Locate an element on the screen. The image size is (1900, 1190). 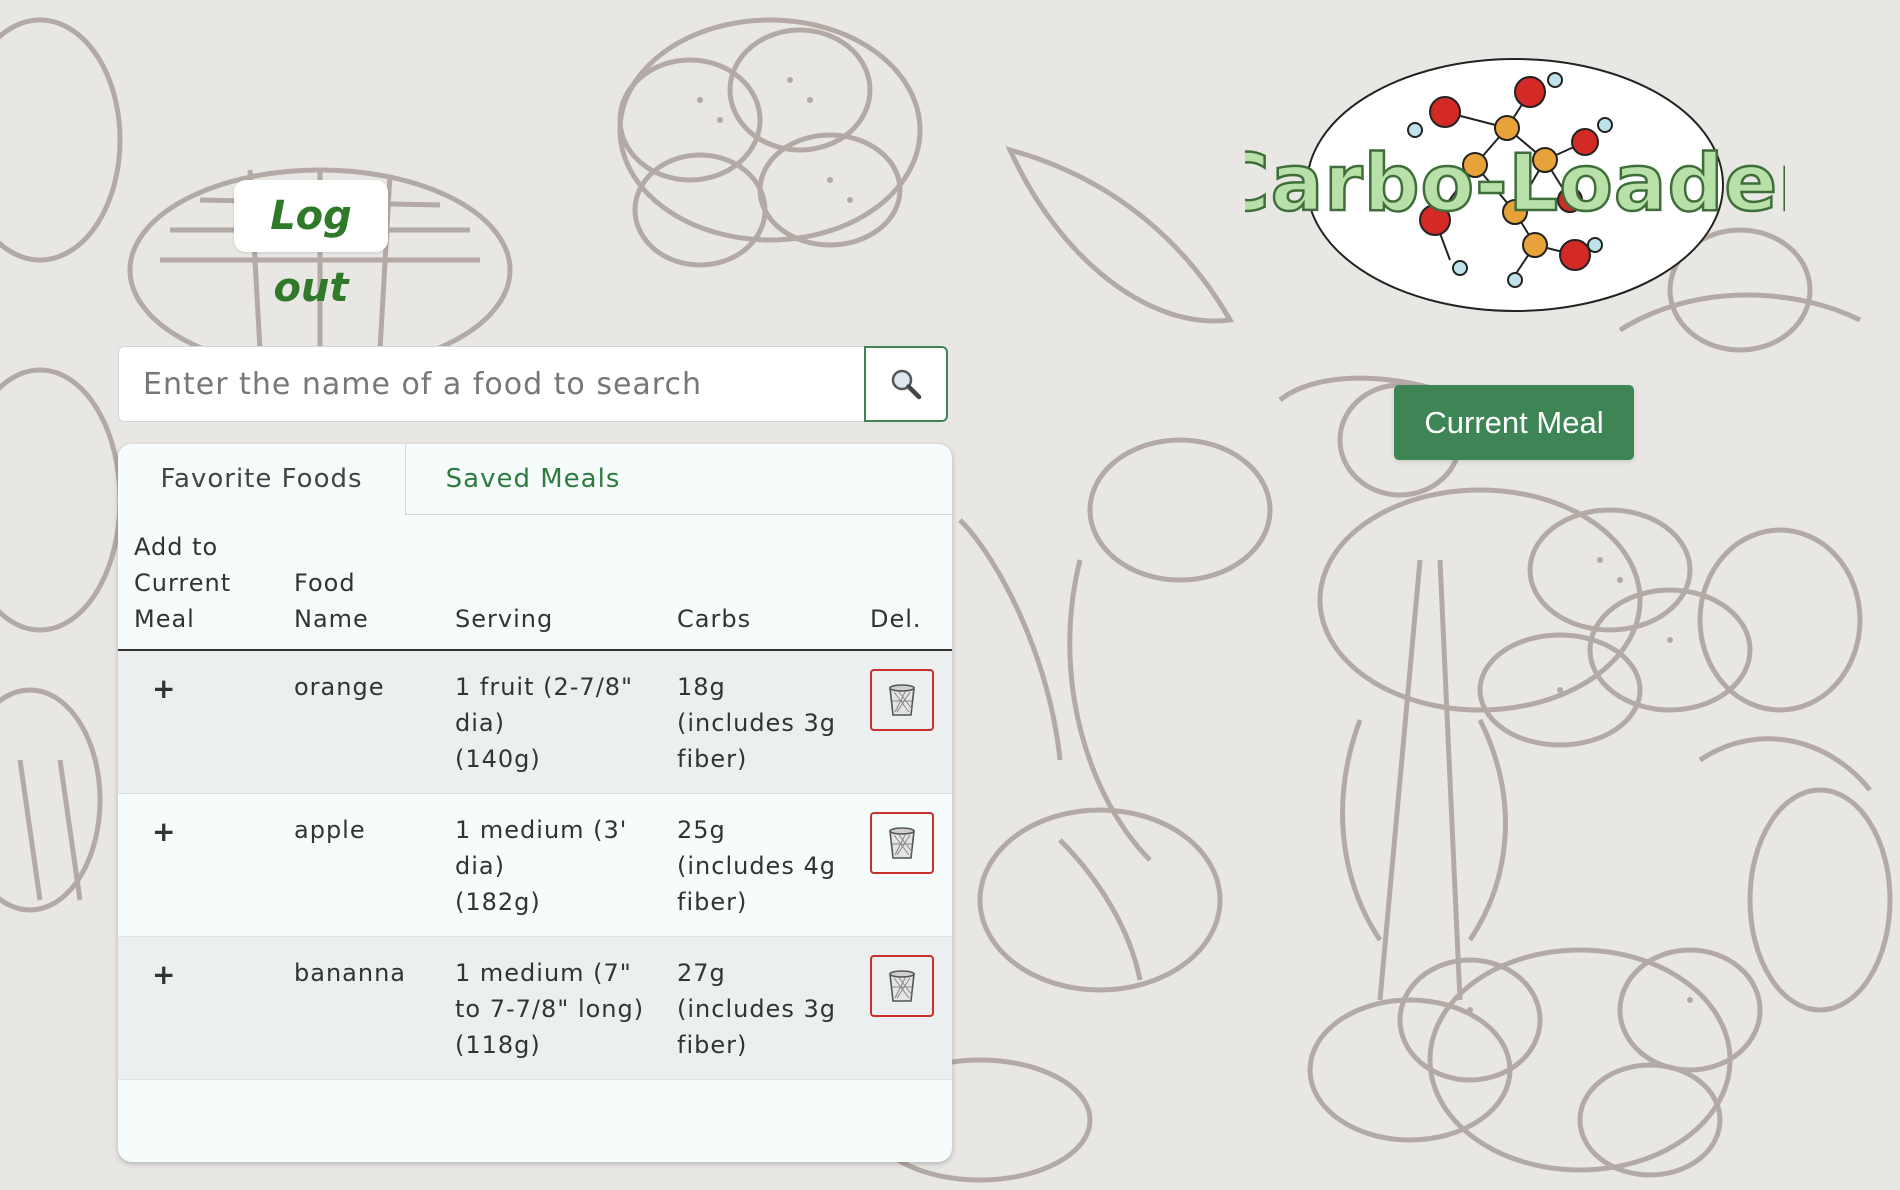
carbo-loader-logo: Carbo-Loader is located at coordinates (1515, 185).